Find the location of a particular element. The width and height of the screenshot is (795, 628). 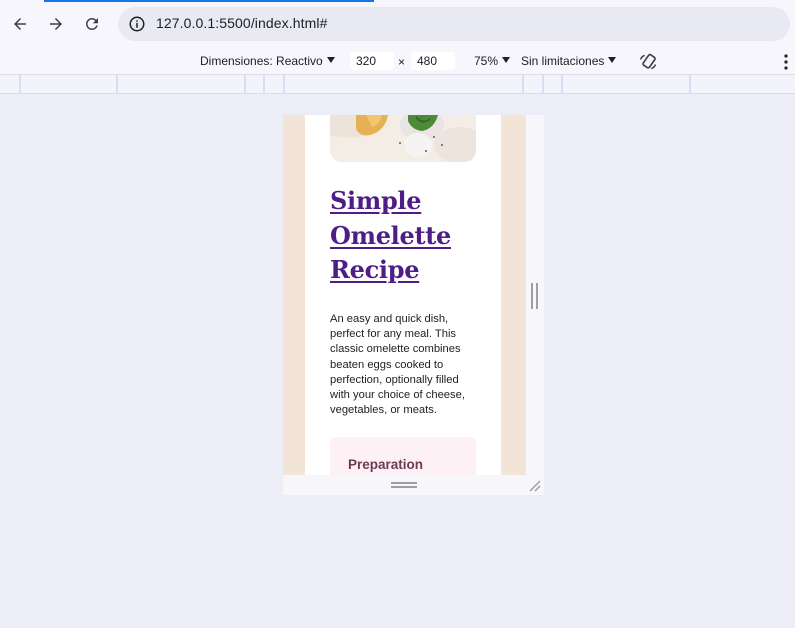

title-line: Recipe is located at coordinates (375, 269).